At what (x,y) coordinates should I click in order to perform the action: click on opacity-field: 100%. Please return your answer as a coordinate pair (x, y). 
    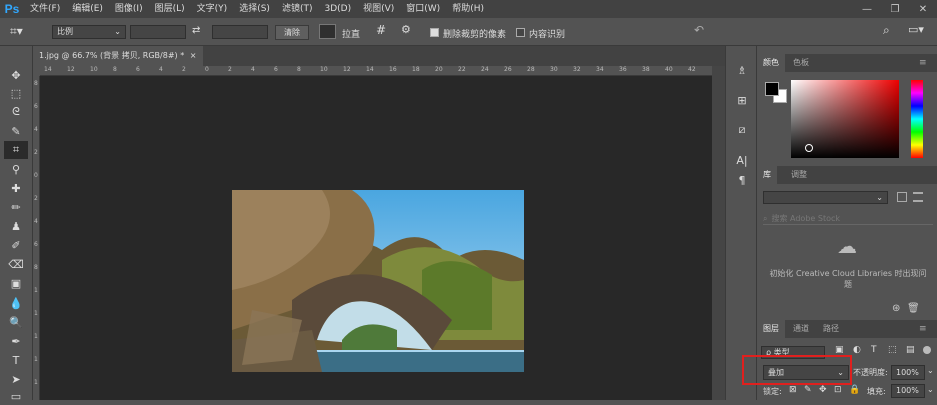
    Looking at the image, I should click on (908, 372).